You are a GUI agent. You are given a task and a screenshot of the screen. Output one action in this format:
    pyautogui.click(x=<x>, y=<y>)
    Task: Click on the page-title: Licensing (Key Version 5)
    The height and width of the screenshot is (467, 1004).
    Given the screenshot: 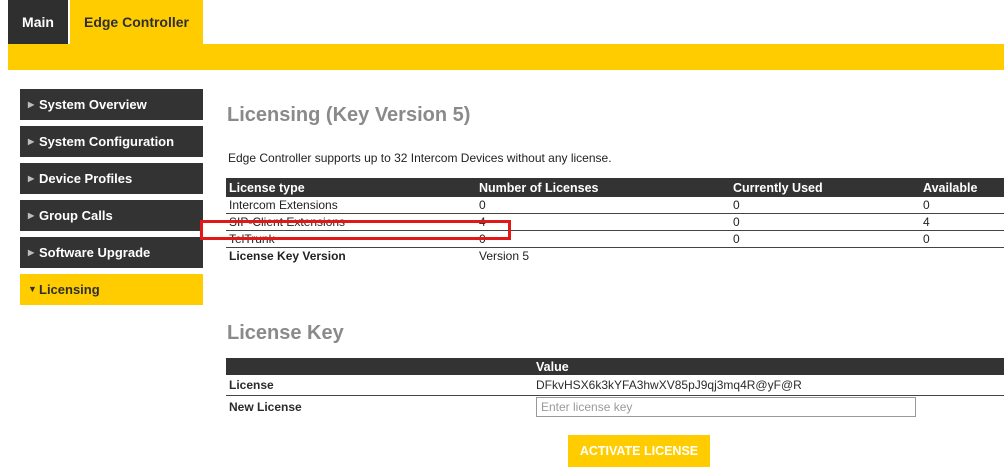 What is the action you would take?
    pyautogui.click(x=349, y=115)
    